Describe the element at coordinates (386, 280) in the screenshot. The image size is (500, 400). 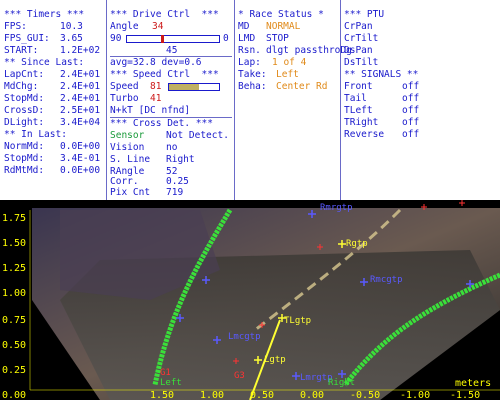
I see `label-rmcgtp: Rmcgtp` at that location.